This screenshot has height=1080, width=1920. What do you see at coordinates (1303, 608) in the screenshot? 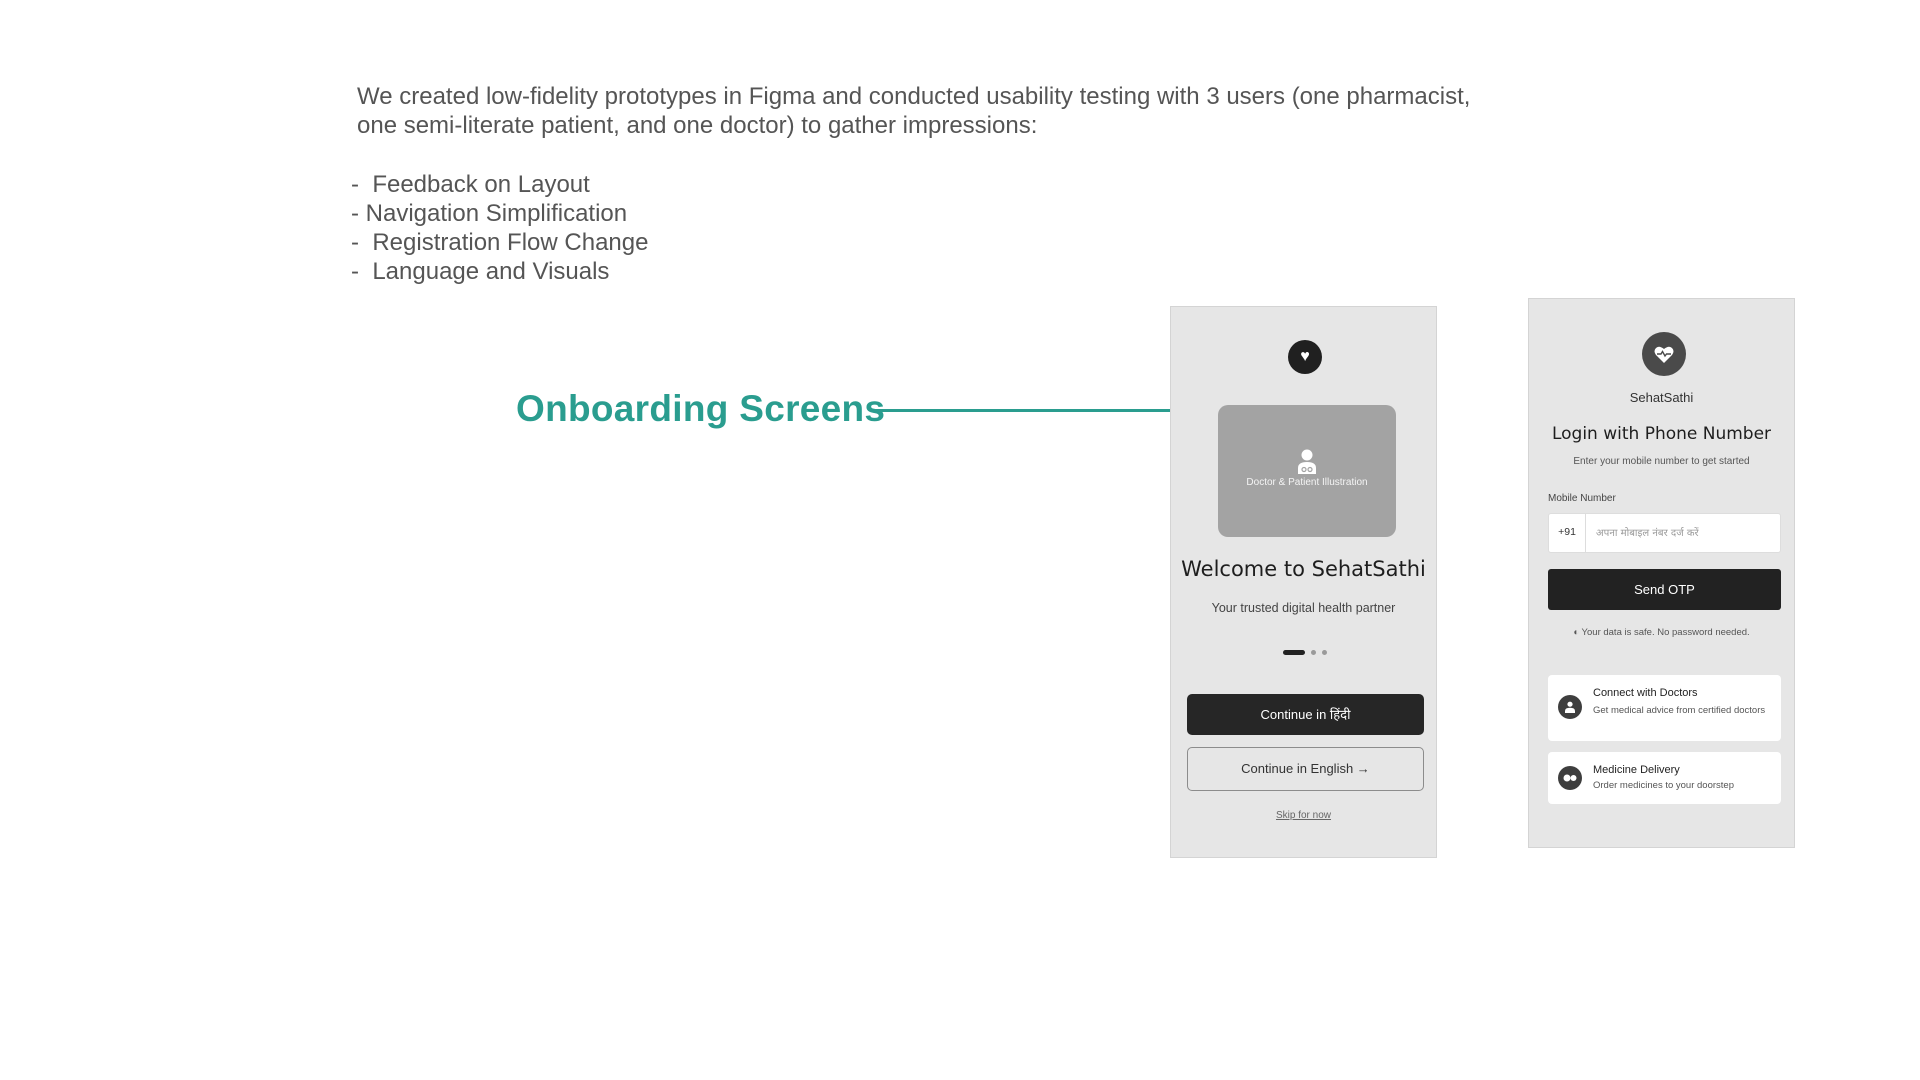
I see `welcome-subtitle: Your trusted digital health partner` at bounding box center [1303, 608].